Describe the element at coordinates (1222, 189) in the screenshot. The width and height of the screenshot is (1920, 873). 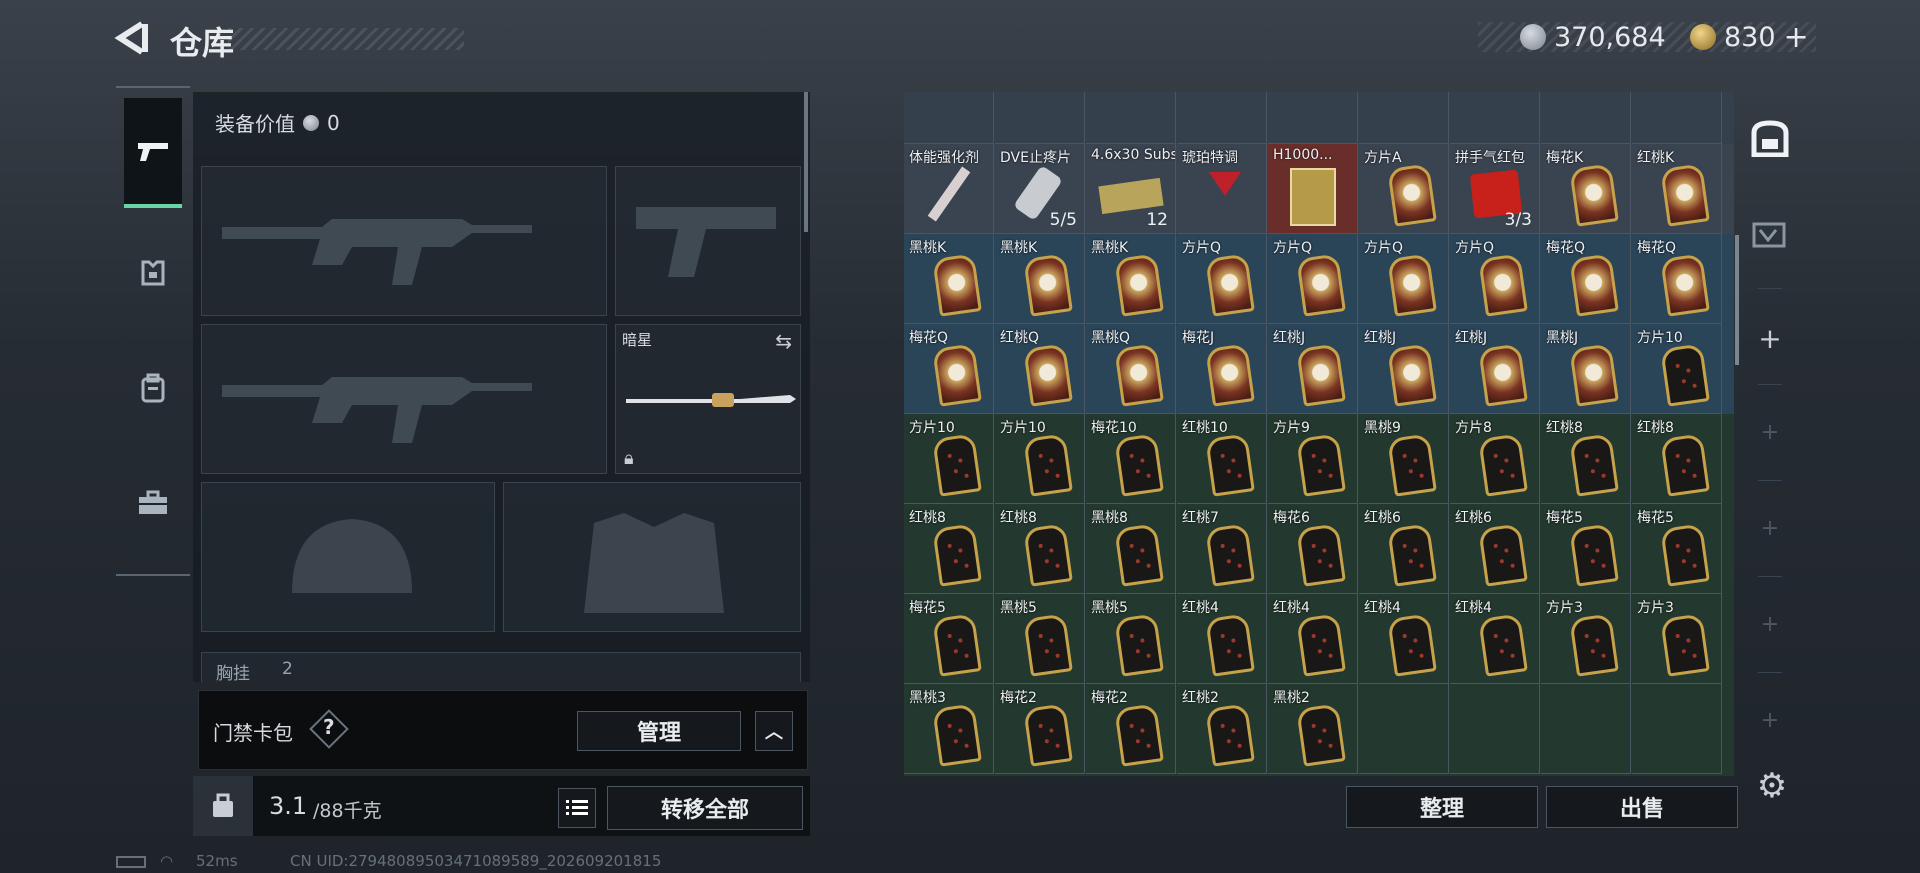
I see `inventory-item: 琥珀特调` at that location.